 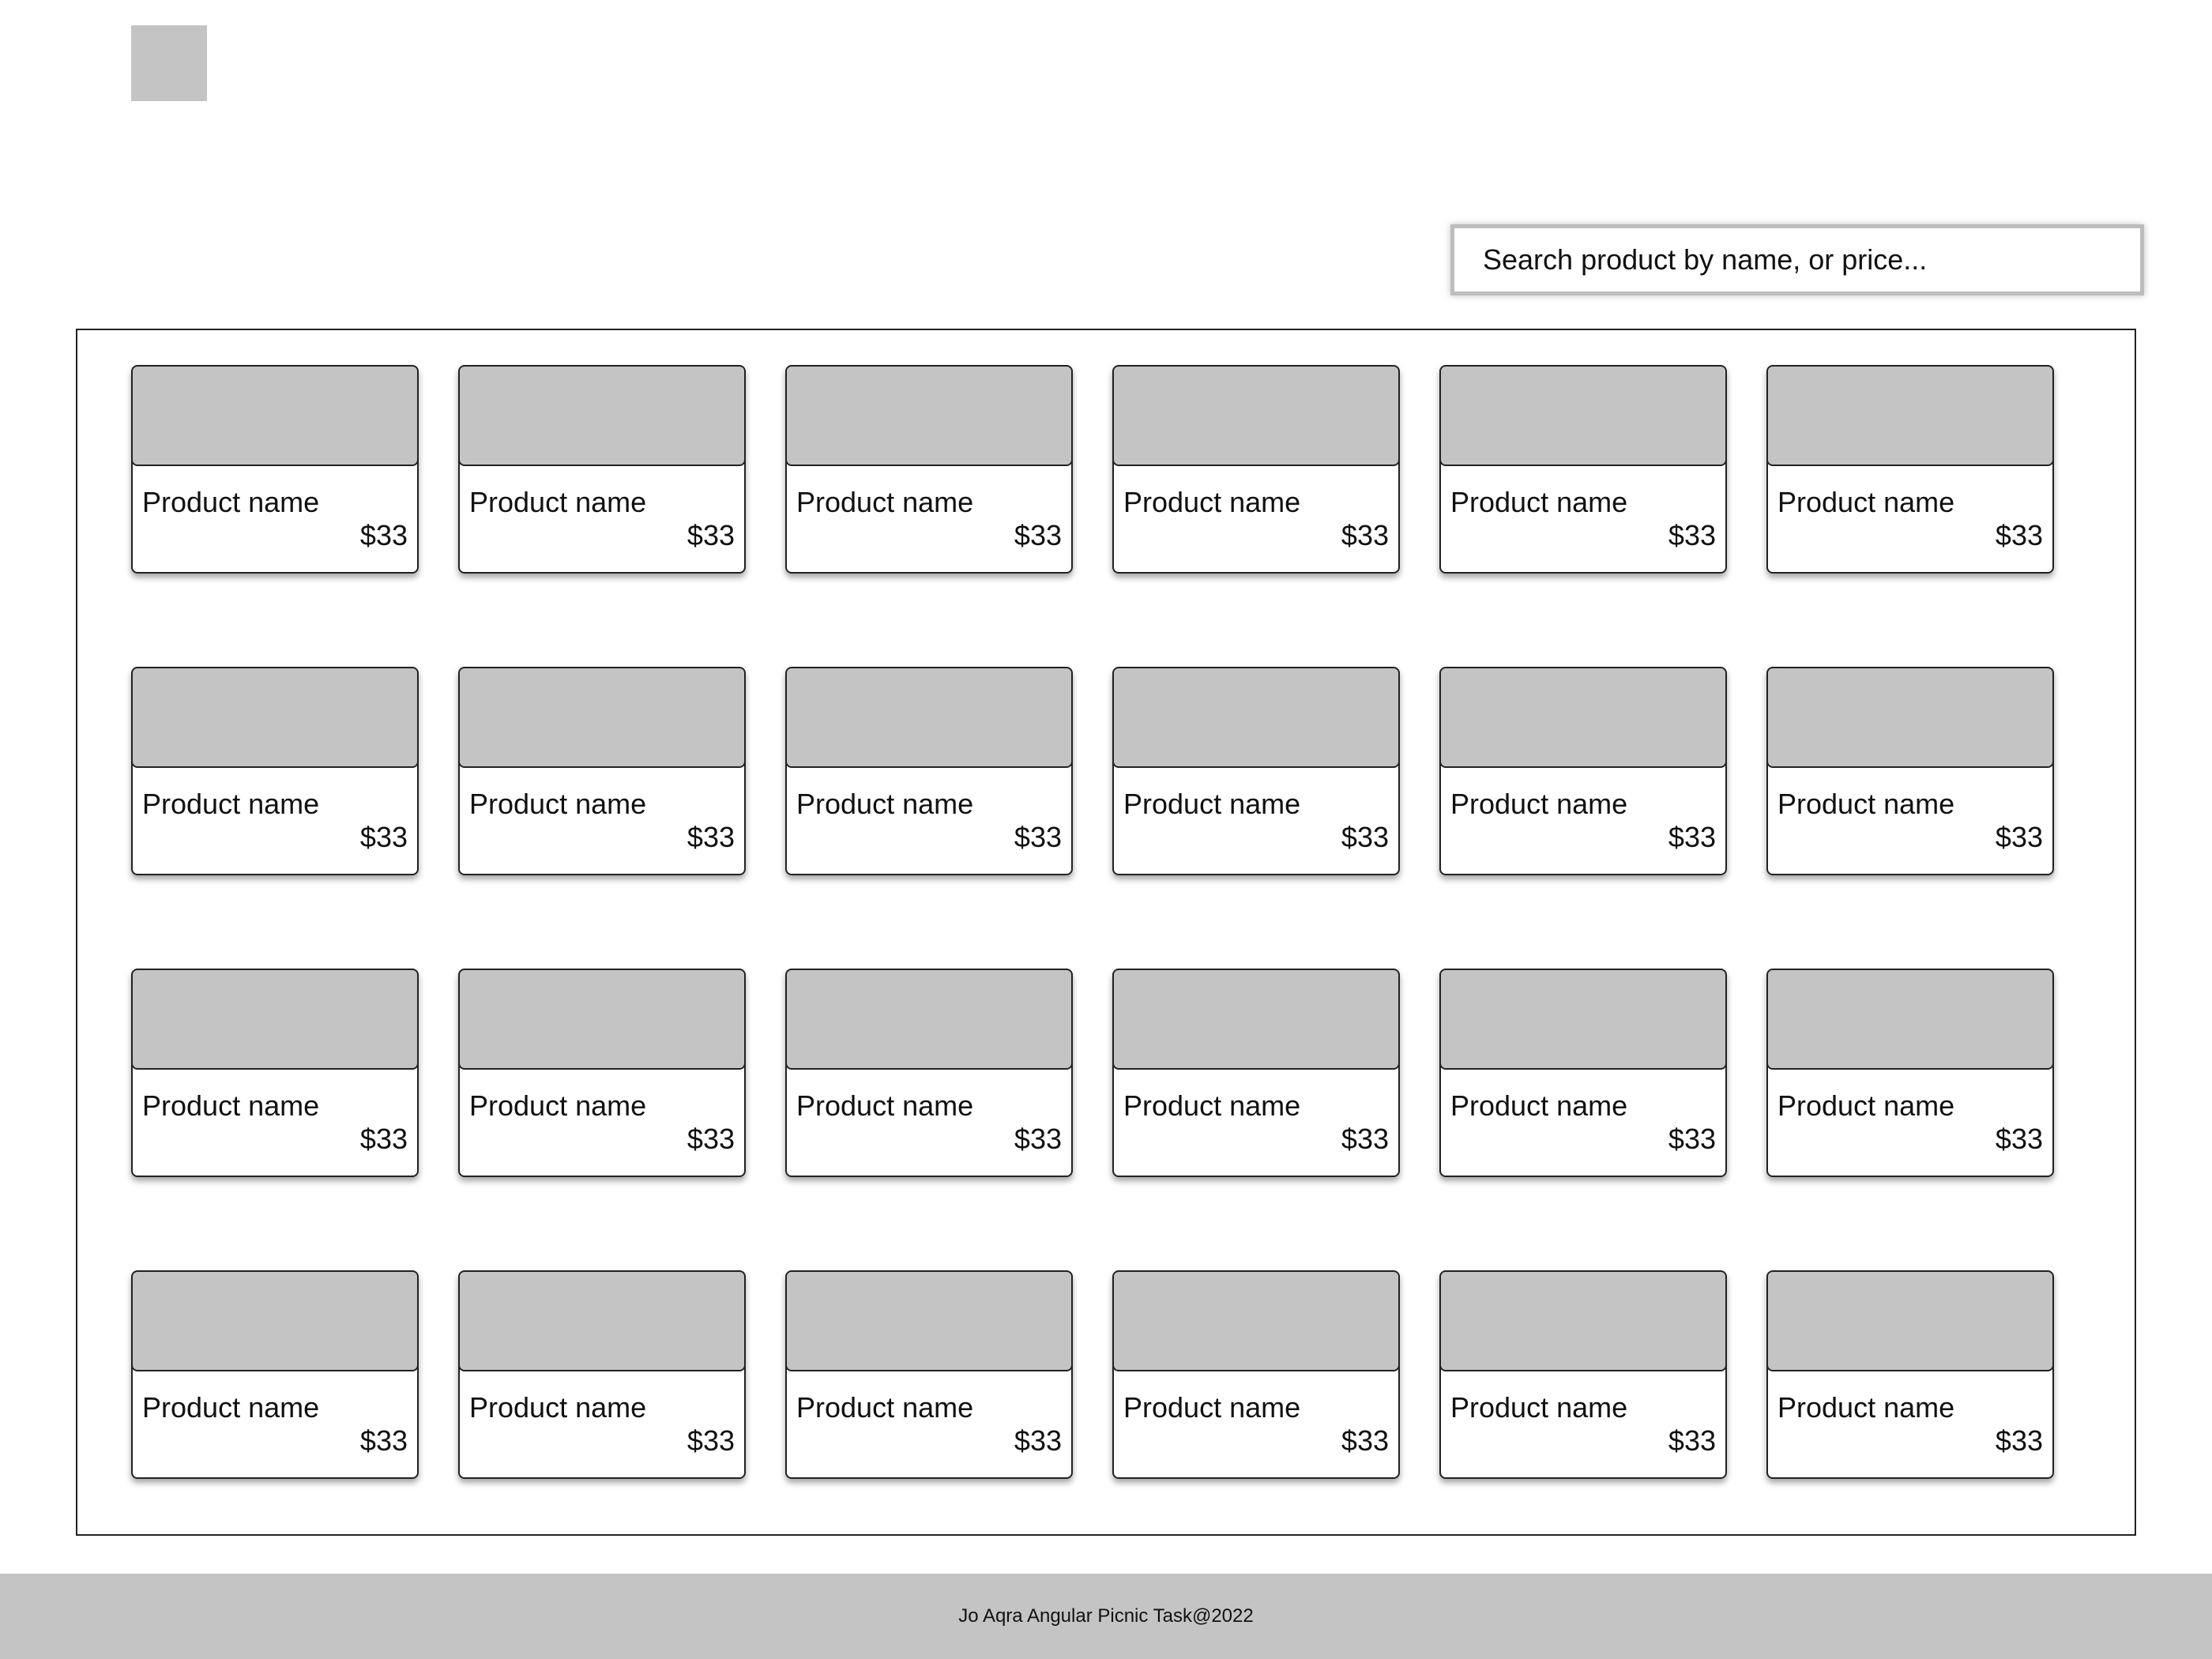 I want to click on logo-placeholder, so click(x=169, y=63).